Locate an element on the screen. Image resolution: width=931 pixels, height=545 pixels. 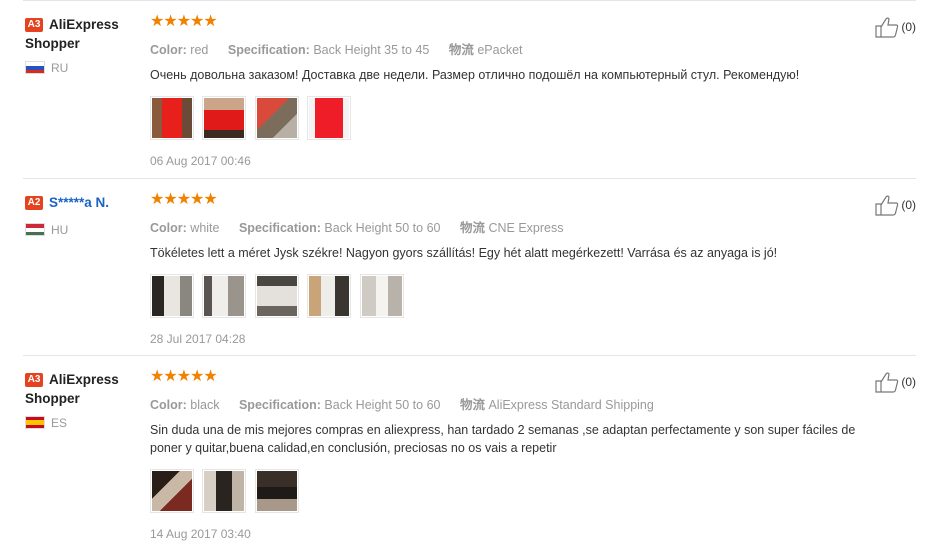
spec-value: Back Height 35 to 45 is located at coordinates (371, 50).